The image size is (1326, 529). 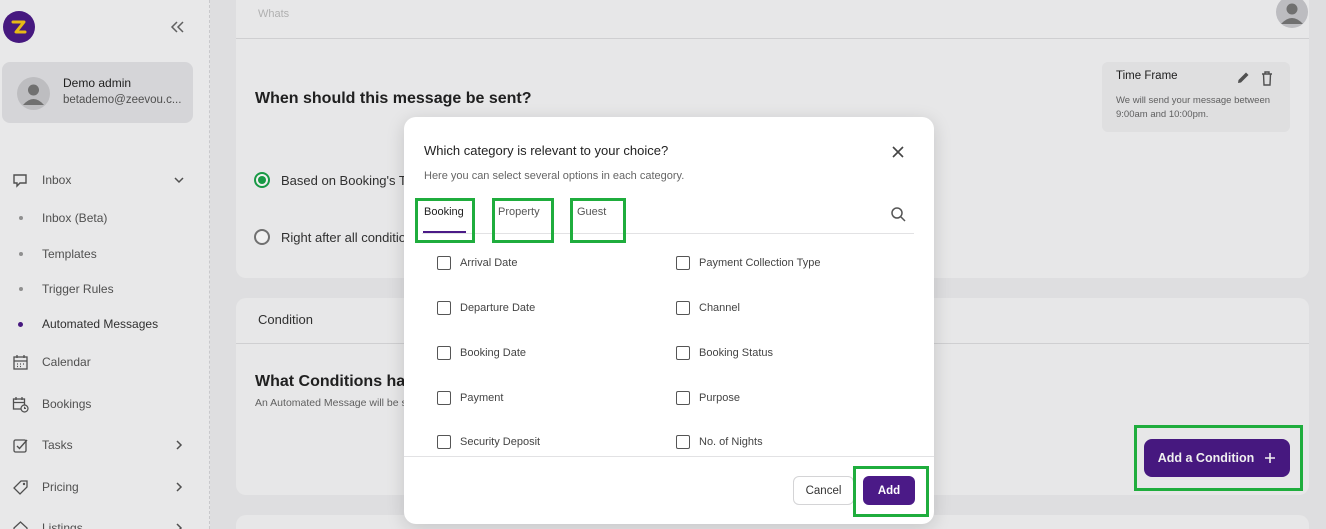 I want to click on option-purpose: Purpose, so click(x=708, y=398).